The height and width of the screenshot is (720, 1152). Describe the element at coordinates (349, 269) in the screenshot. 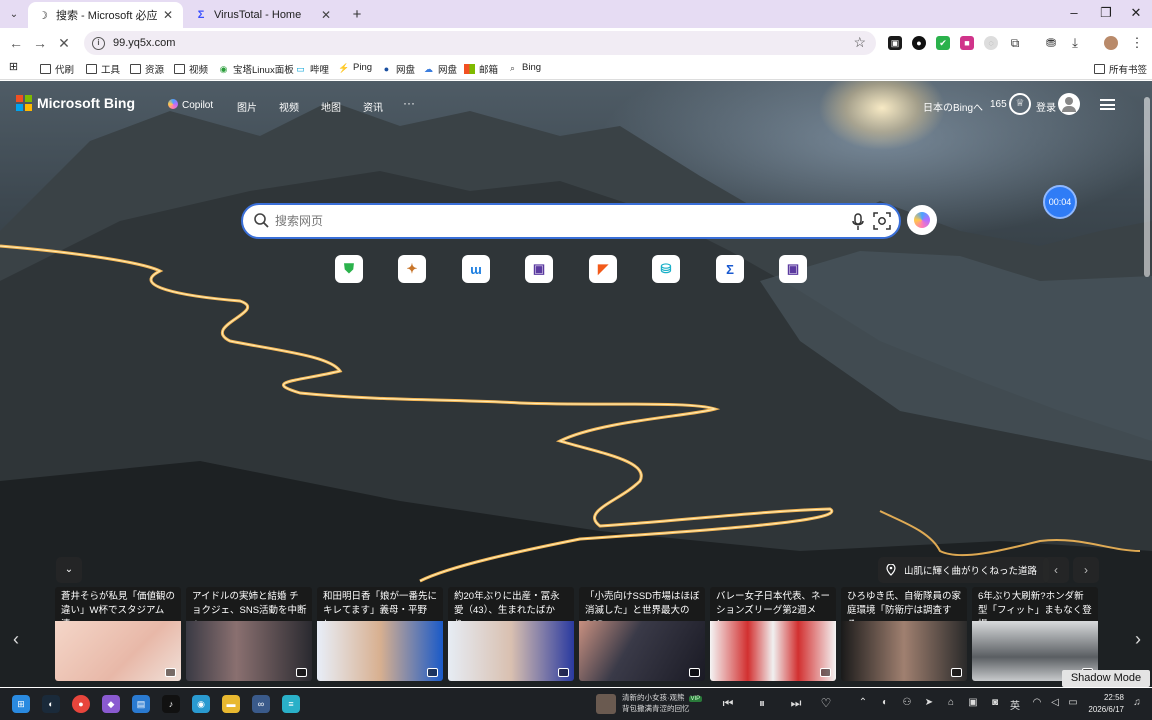

I see `quicklink-shield: ⛊` at that location.